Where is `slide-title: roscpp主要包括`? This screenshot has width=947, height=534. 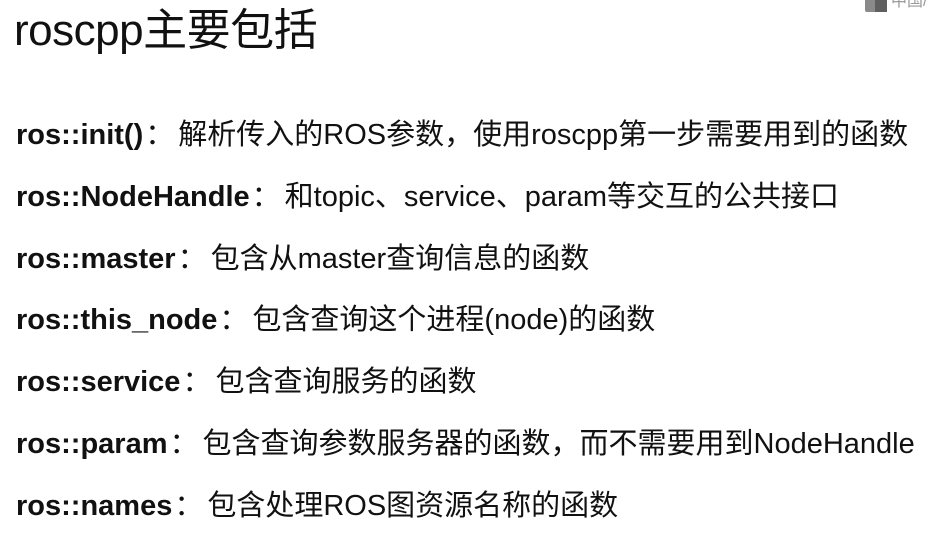 slide-title: roscpp主要包括 is located at coordinates (166, 30).